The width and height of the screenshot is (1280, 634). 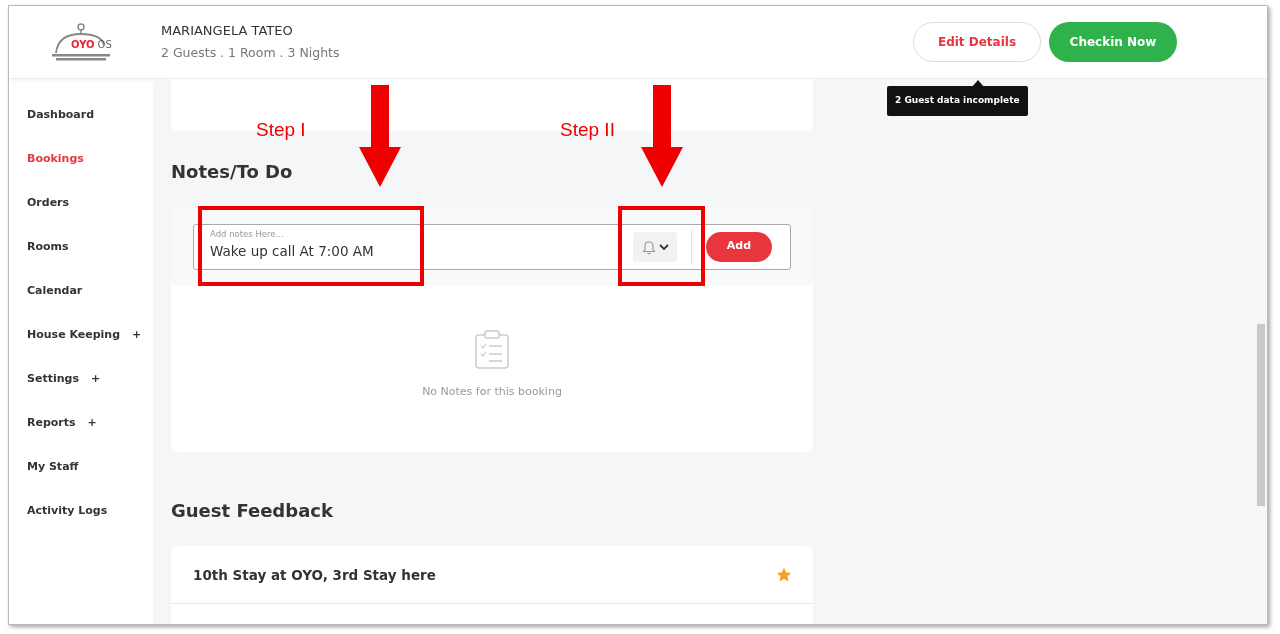 What do you see at coordinates (252, 510) in the screenshot?
I see `section-heading: Guest Feedback` at bounding box center [252, 510].